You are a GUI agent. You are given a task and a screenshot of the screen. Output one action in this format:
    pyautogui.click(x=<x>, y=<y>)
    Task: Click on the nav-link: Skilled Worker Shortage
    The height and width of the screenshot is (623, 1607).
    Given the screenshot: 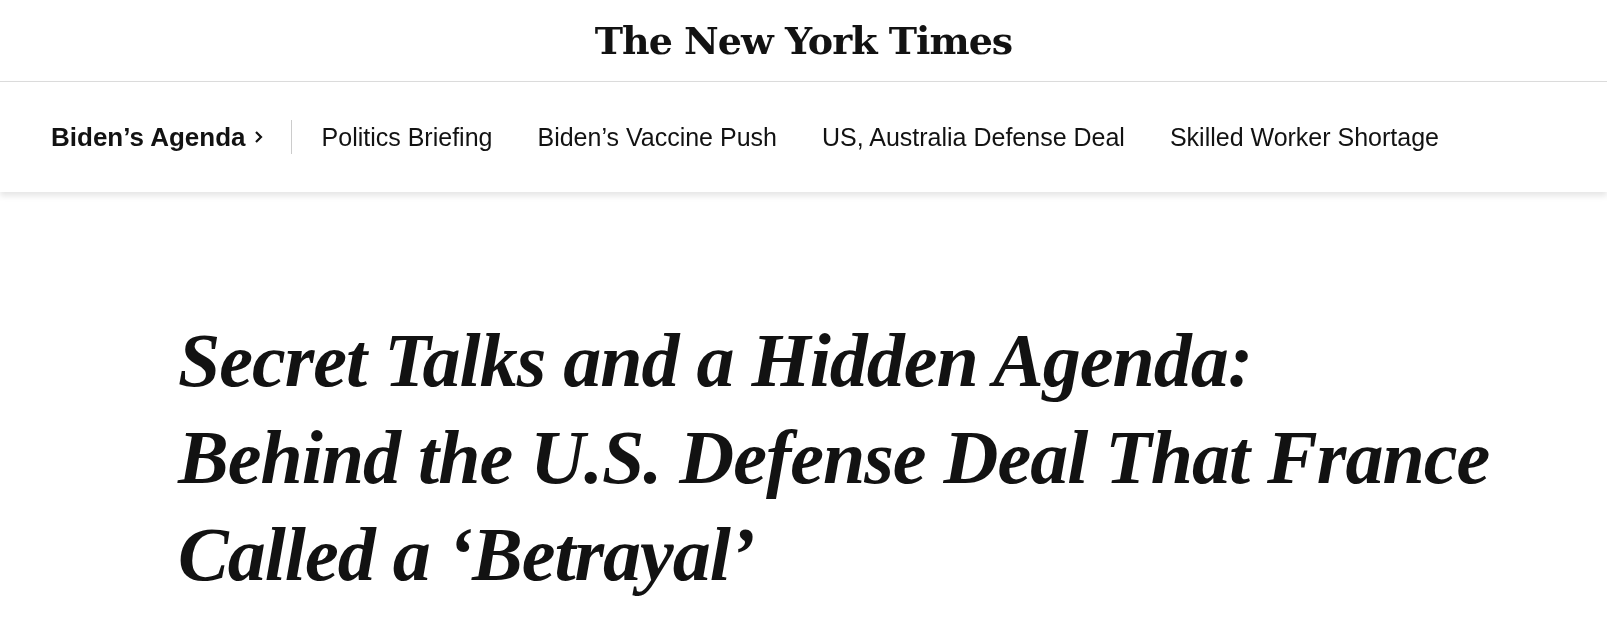 What is the action you would take?
    pyautogui.click(x=1304, y=137)
    